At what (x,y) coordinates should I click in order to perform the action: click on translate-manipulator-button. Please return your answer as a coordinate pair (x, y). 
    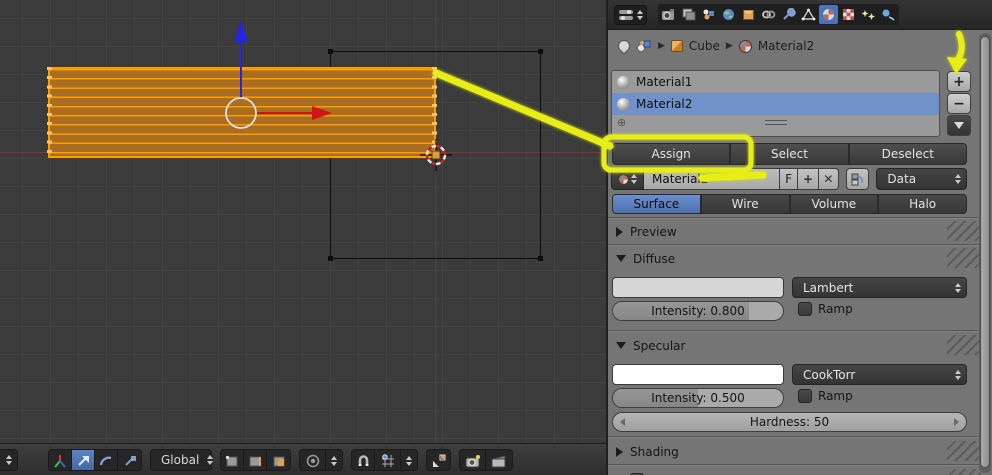
    Looking at the image, I should click on (83, 459).